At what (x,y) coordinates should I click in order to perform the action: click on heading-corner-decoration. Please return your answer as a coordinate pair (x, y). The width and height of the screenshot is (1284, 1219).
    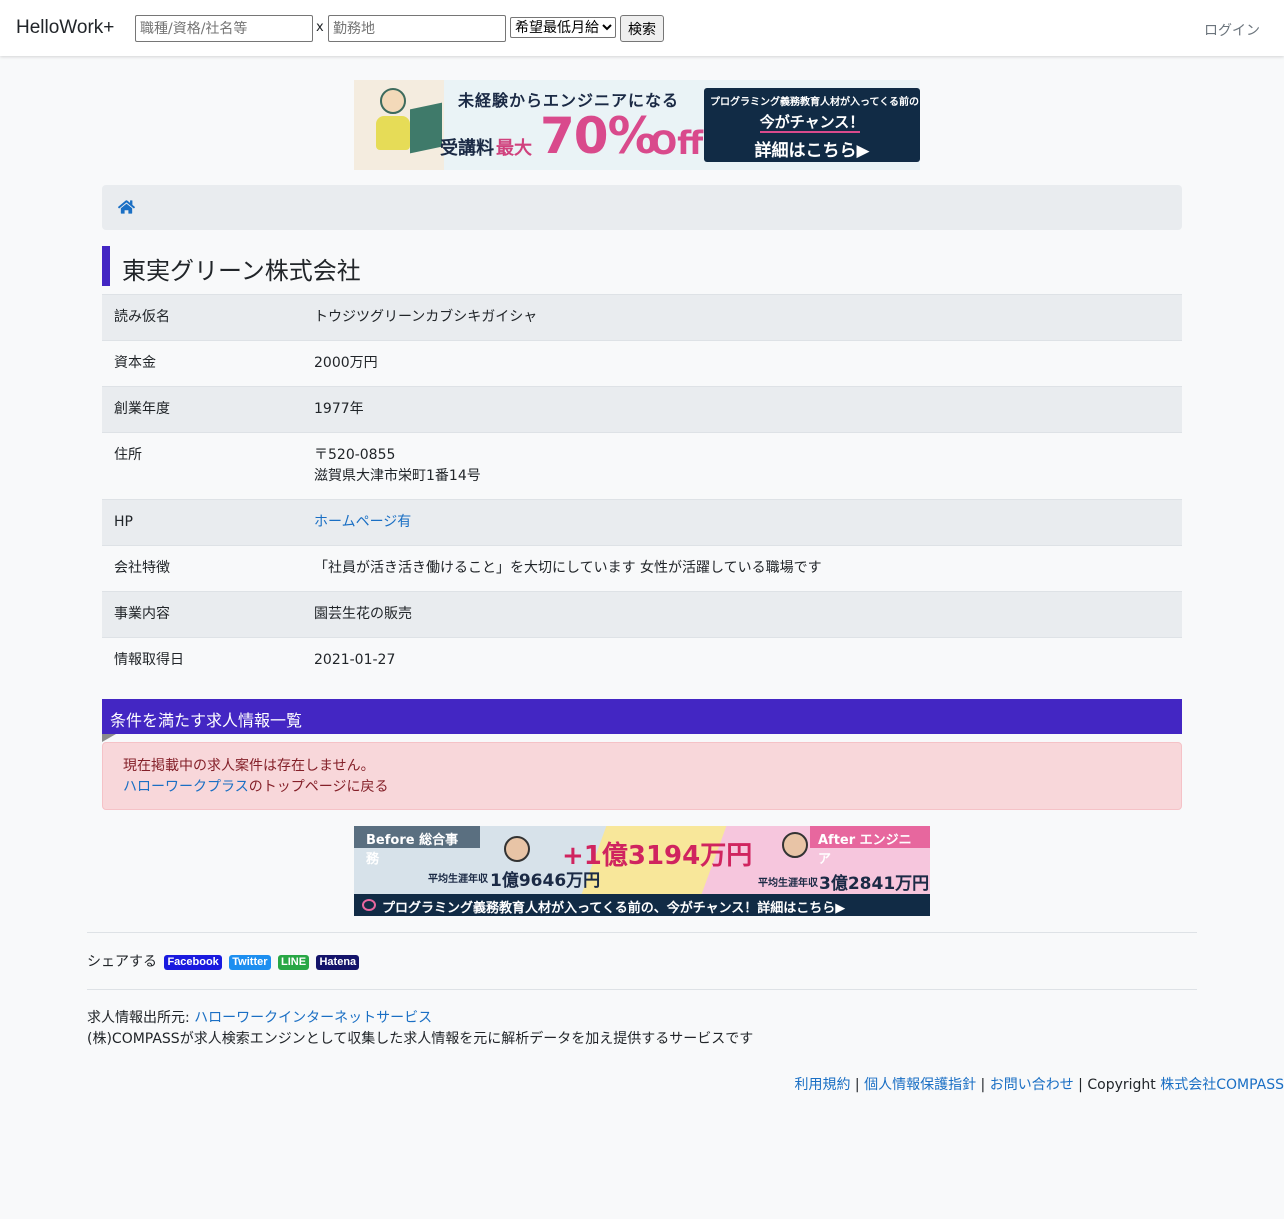
    Looking at the image, I should click on (109, 738).